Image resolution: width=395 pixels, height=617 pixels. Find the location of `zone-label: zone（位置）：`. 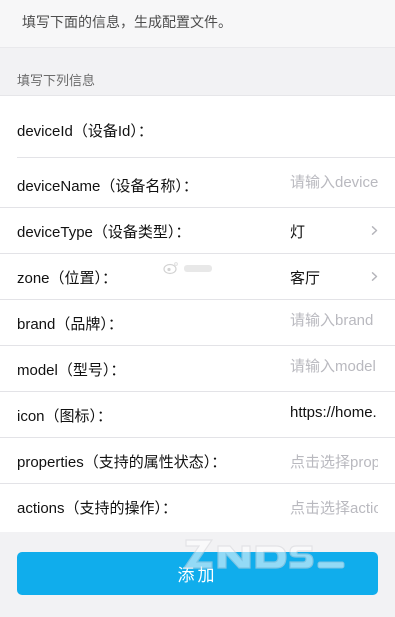

zone-label: zone（位置）： is located at coordinates (67, 278).